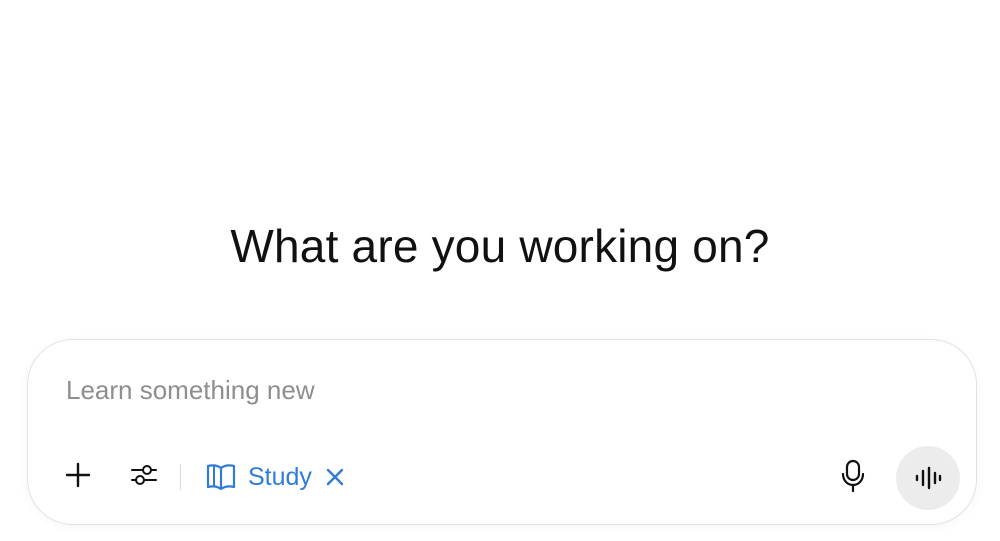  Describe the element at coordinates (500, 246) in the screenshot. I see `page-title: What are you working on?` at that location.